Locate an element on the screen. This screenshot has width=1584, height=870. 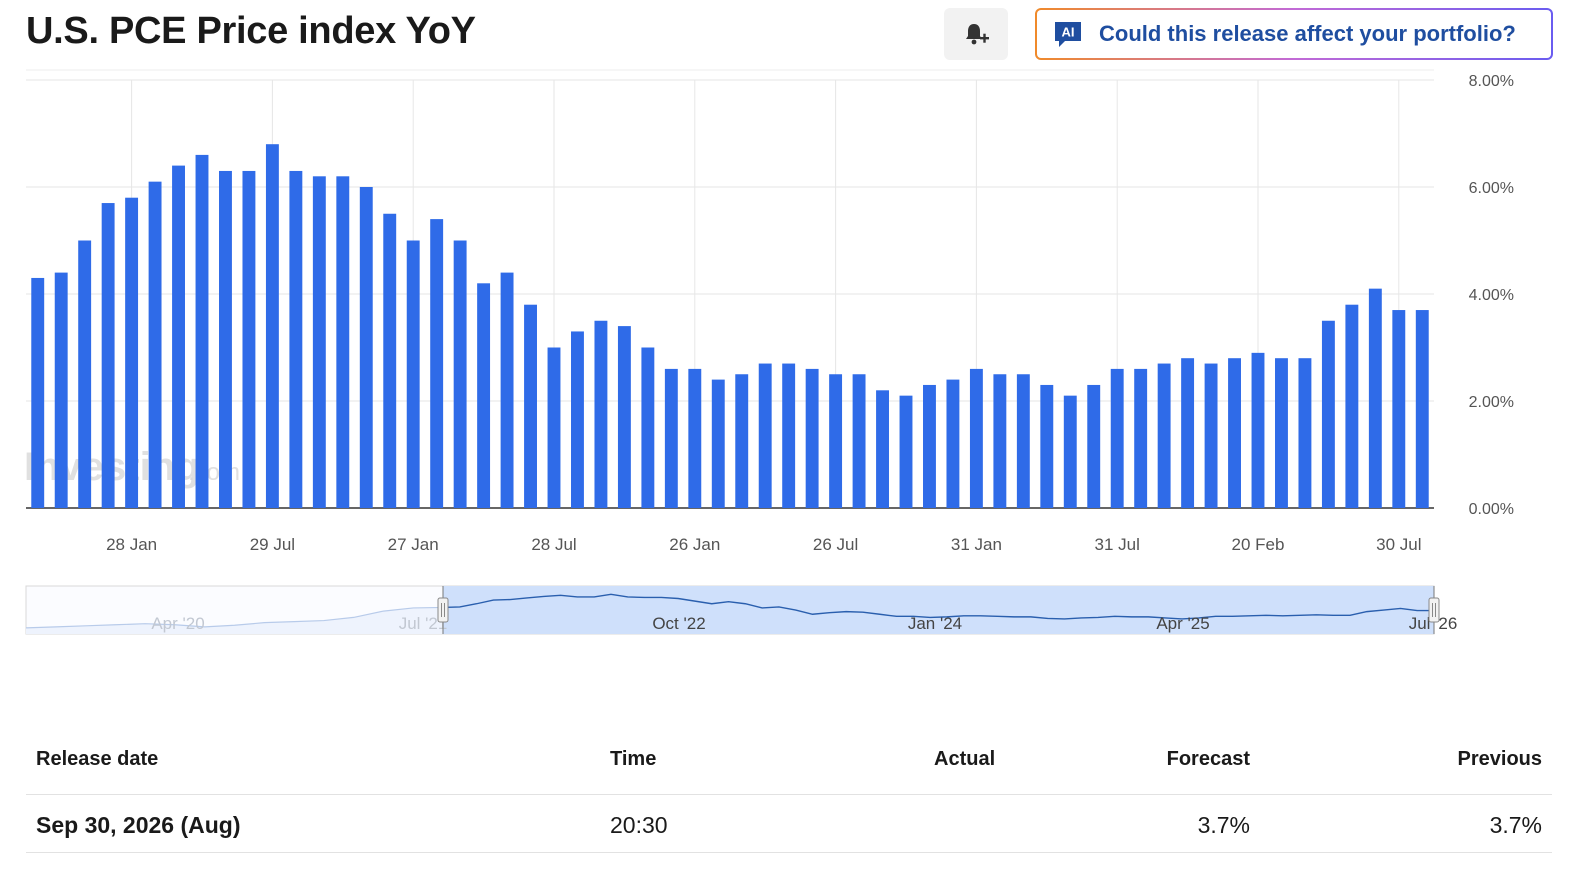
header-divider is located at coordinates (789, 794).